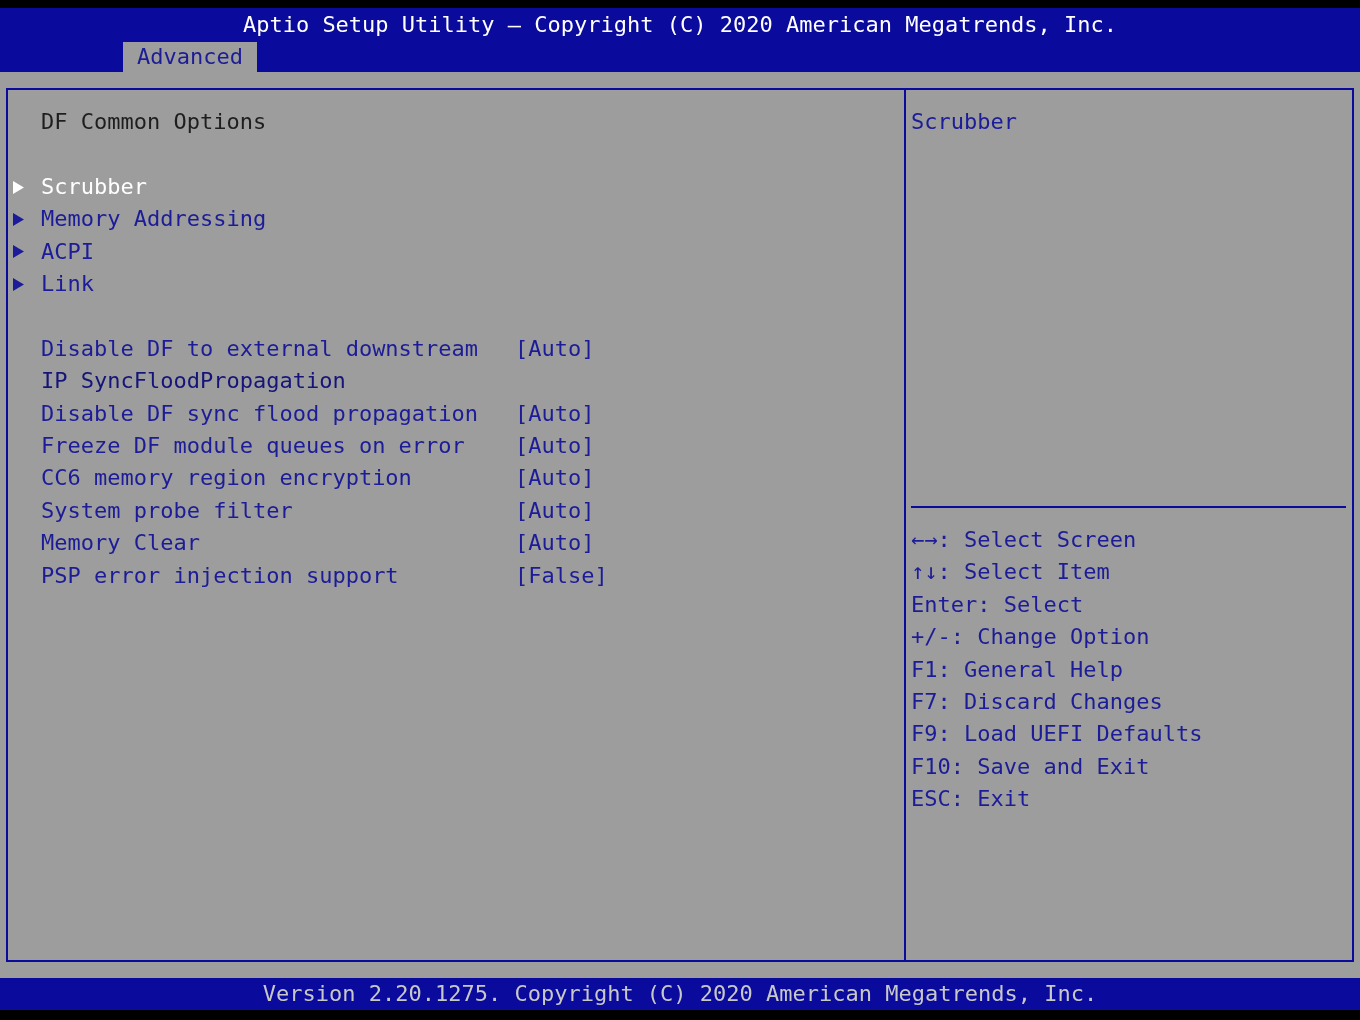 The height and width of the screenshot is (1020, 1360). Describe the element at coordinates (203, 576) in the screenshot. I see `setting-label: PSP error injection support` at that location.